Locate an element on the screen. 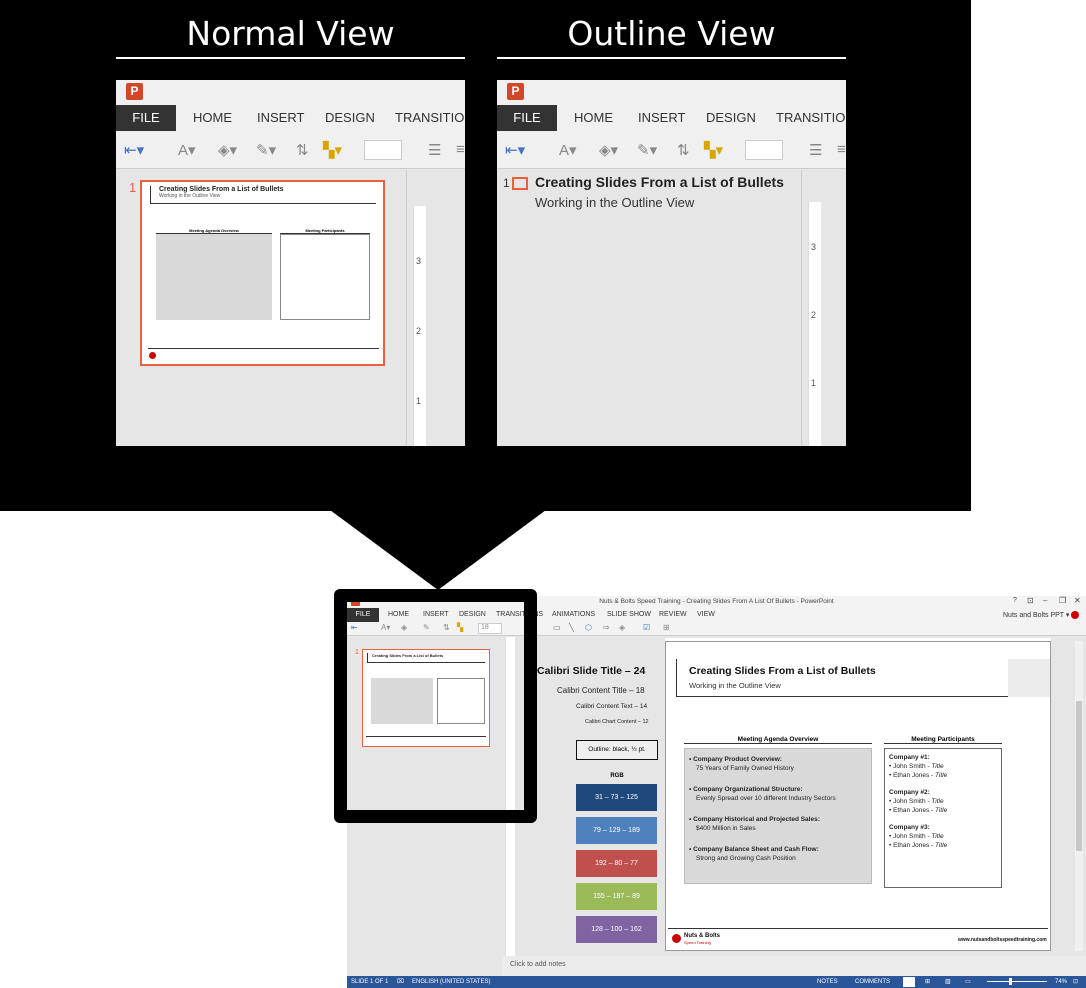  reading-view-icon: ▥ is located at coordinates (948, 981).